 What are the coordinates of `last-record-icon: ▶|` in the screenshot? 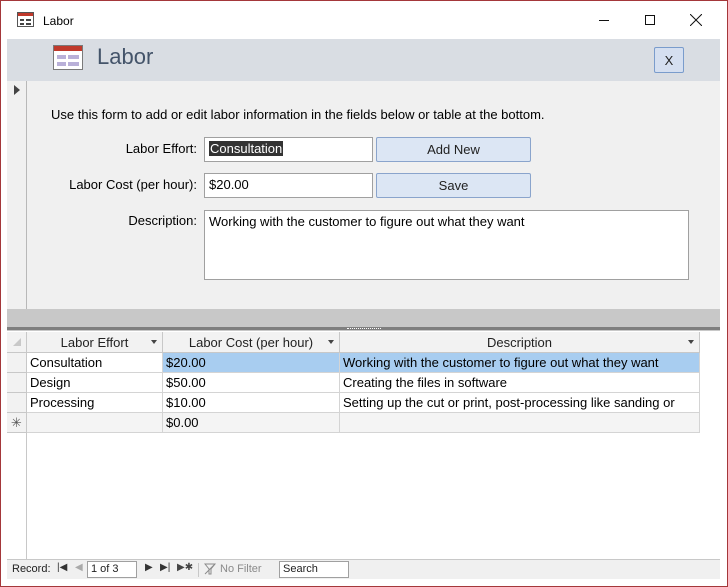 It's located at (165, 567).